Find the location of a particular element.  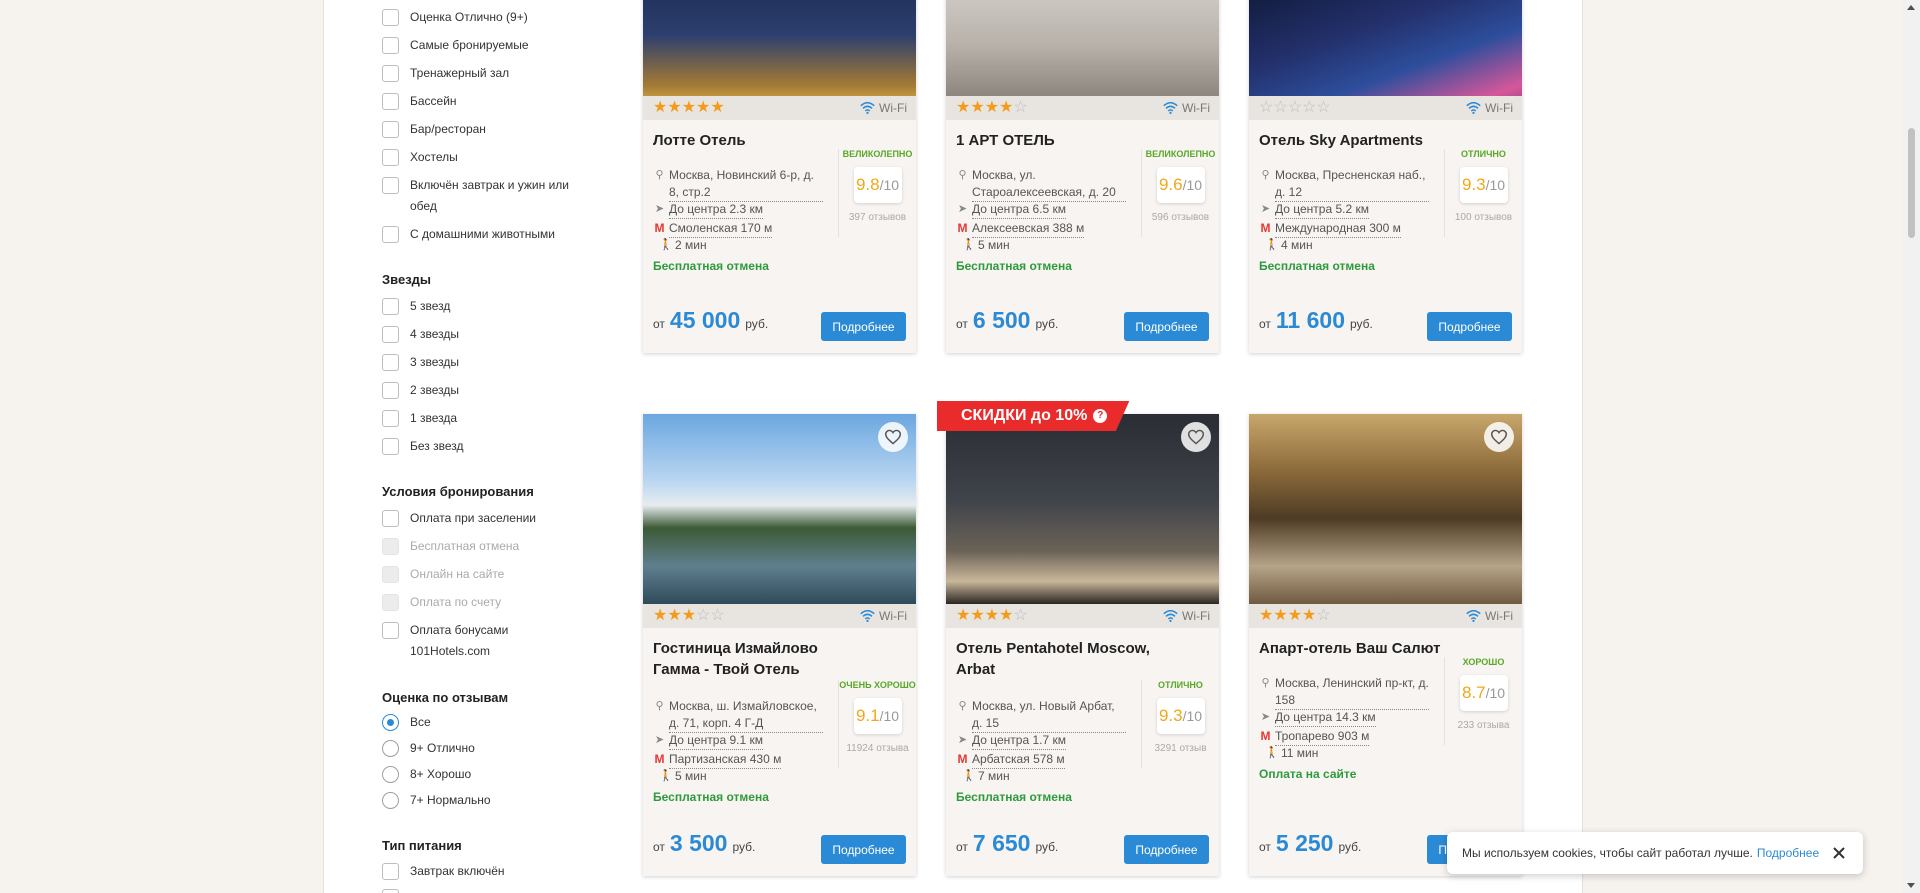

hotel-address: ⚲ Москва, Ленинский пр-кт, д. 158 is located at coordinates (1344, 692).